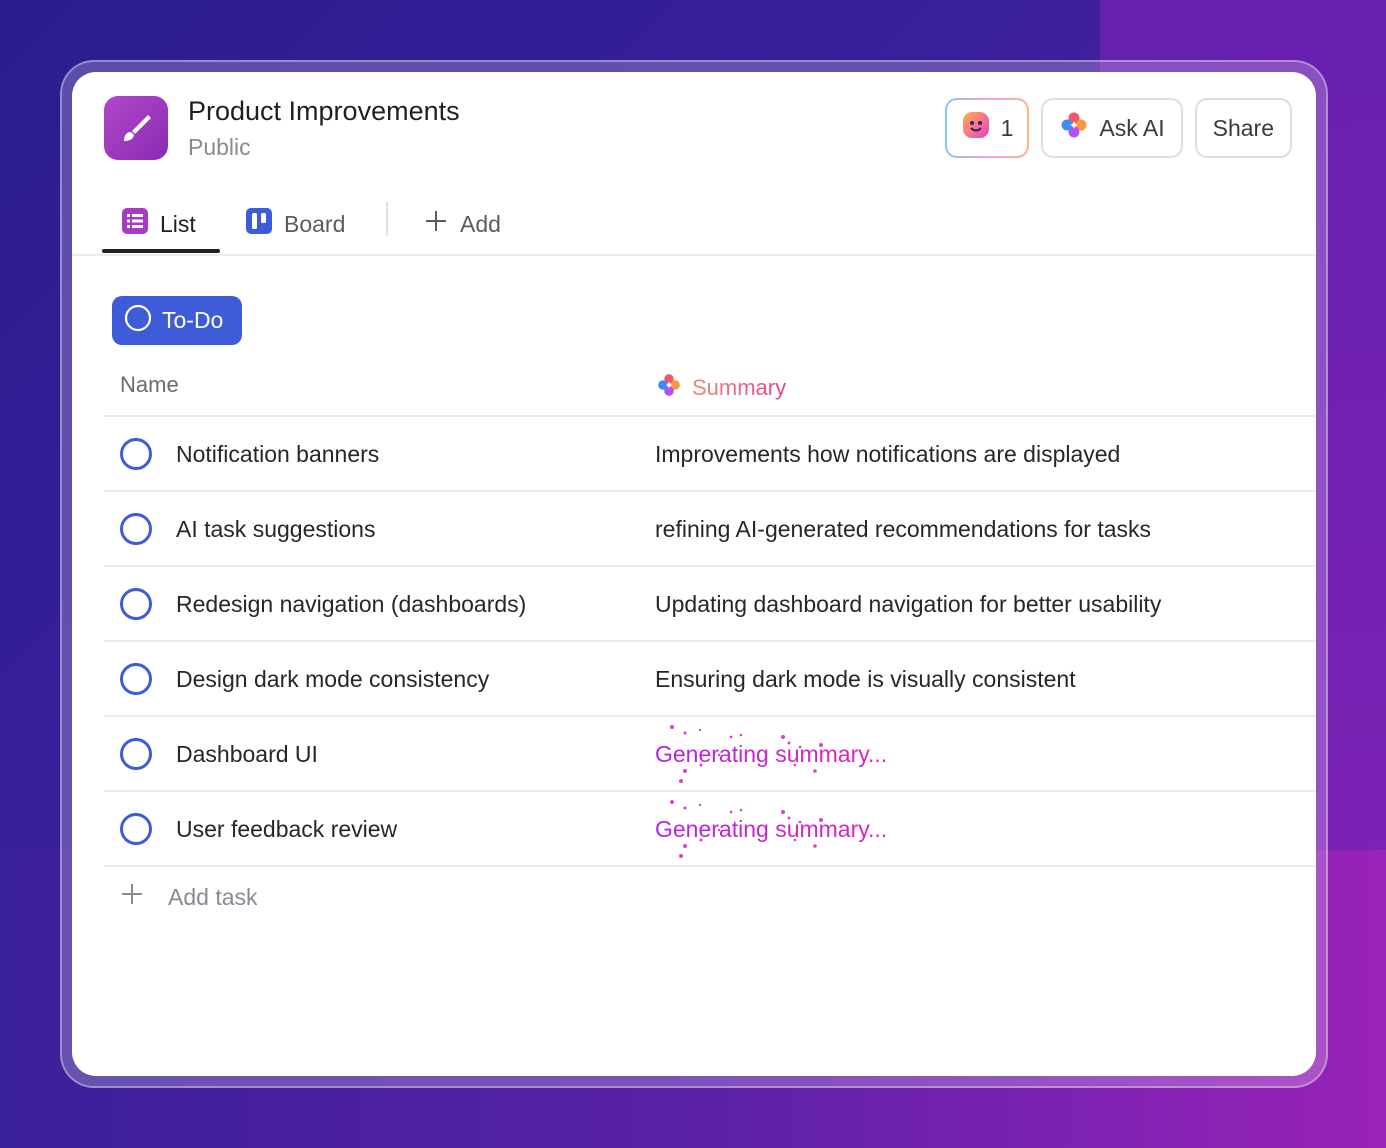 This screenshot has height=1148, width=1386. I want to click on status-label: To-Do, so click(193, 320).